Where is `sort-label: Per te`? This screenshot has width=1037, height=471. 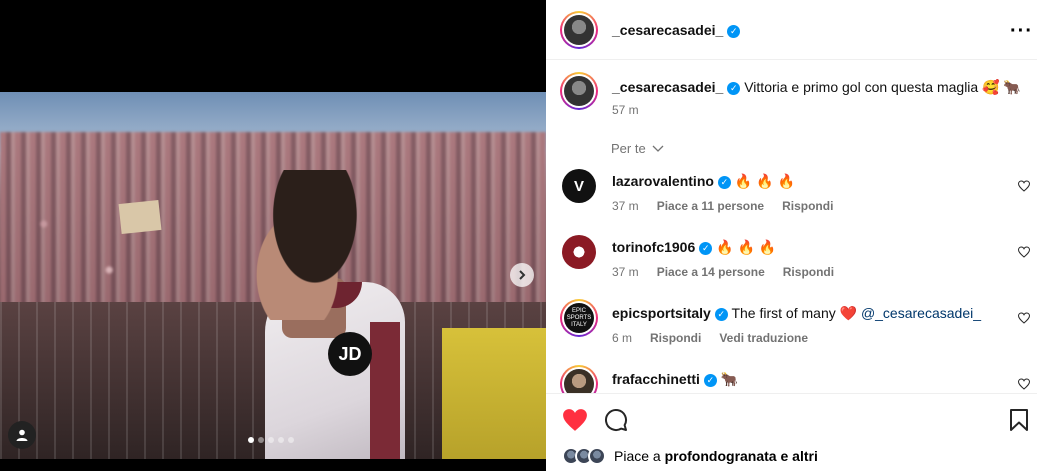 sort-label: Per te is located at coordinates (628, 148).